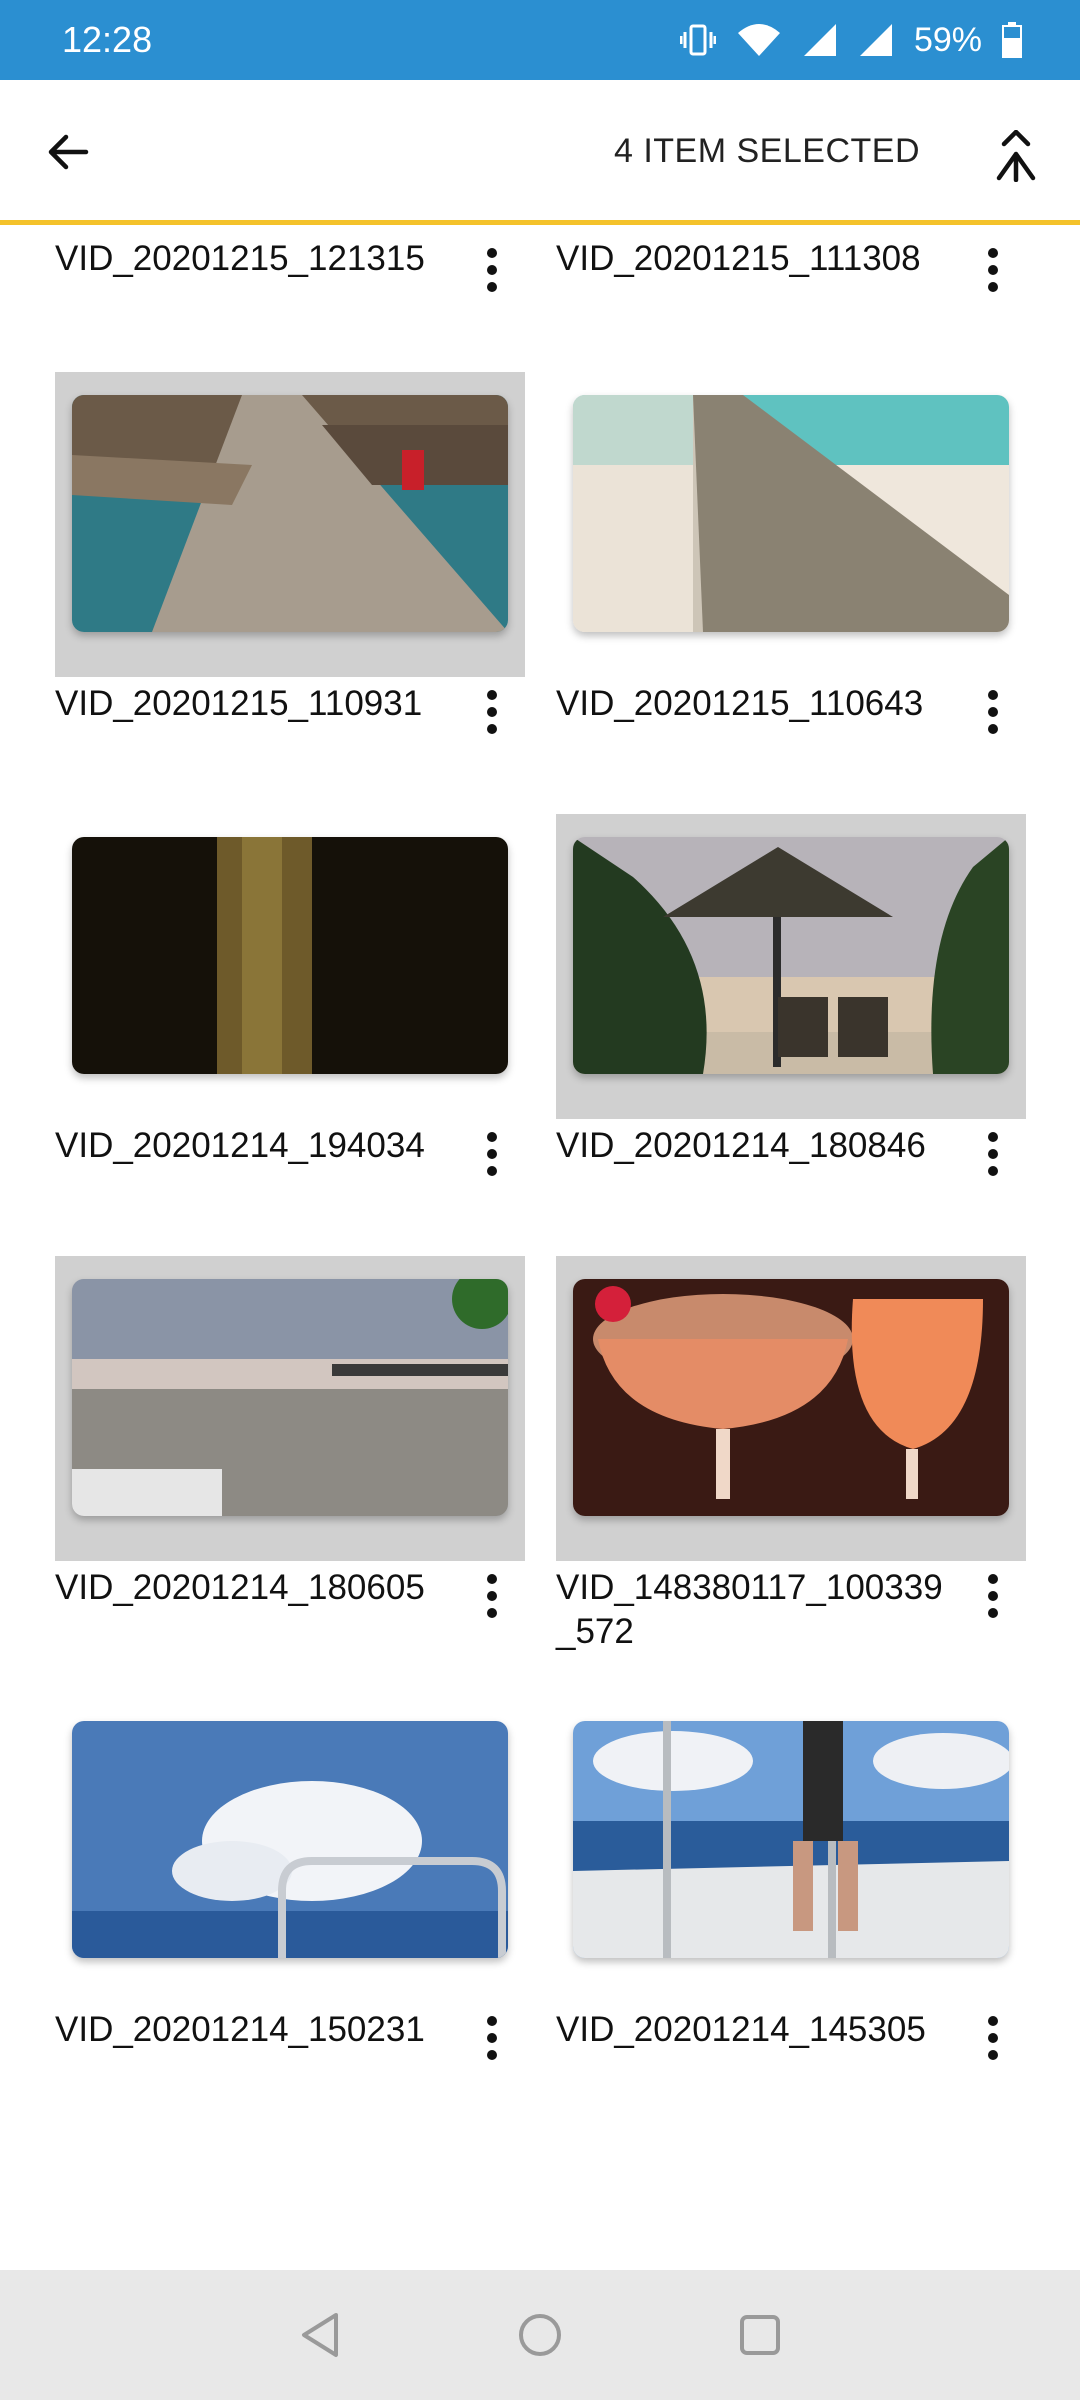  I want to click on video-title: VID_20201214_180605, so click(240, 1587).